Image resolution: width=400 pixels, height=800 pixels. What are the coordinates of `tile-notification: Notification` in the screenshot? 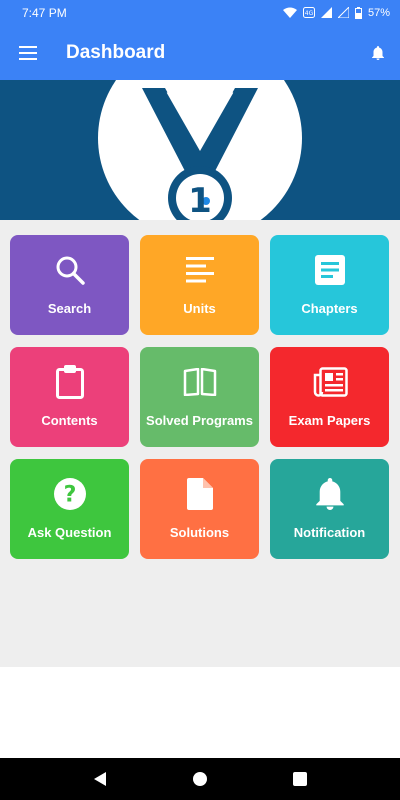 It's located at (329, 509).